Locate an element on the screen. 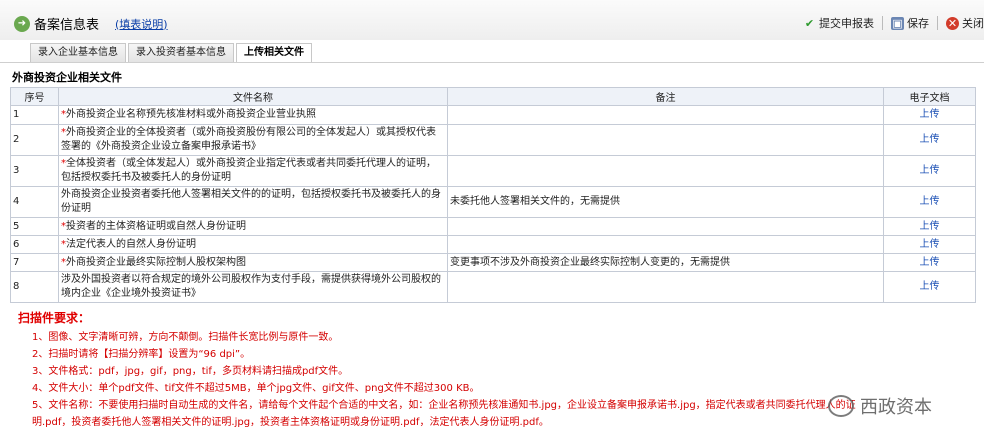 The height and width of the screenshot is (447, 984). tab-enterprise-info: 录入企业基本信息 is located at coordinates (78, 52).